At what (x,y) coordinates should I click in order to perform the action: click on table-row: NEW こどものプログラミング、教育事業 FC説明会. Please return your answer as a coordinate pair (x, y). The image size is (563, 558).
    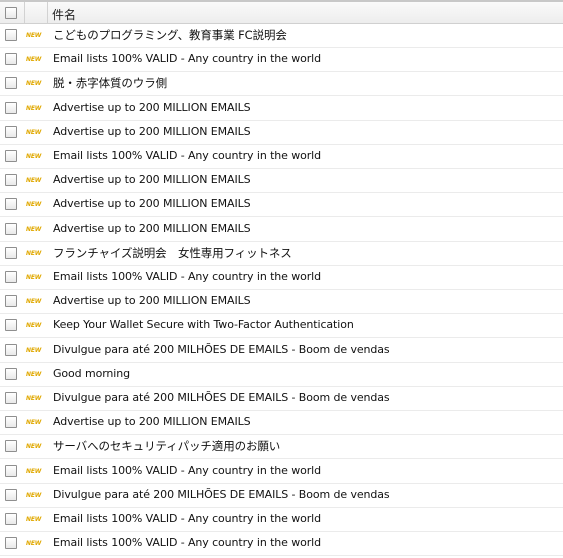
    Looking at the image, I should click on (281, 36).